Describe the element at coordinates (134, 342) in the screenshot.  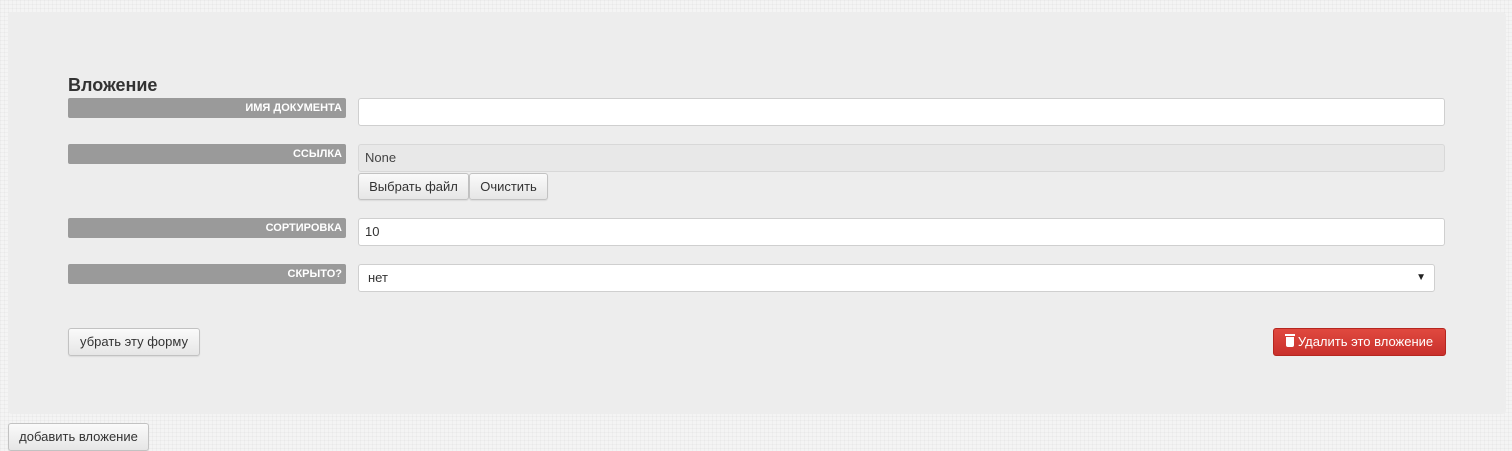
I see `remove-form-button: убрать эту форму` at that location.